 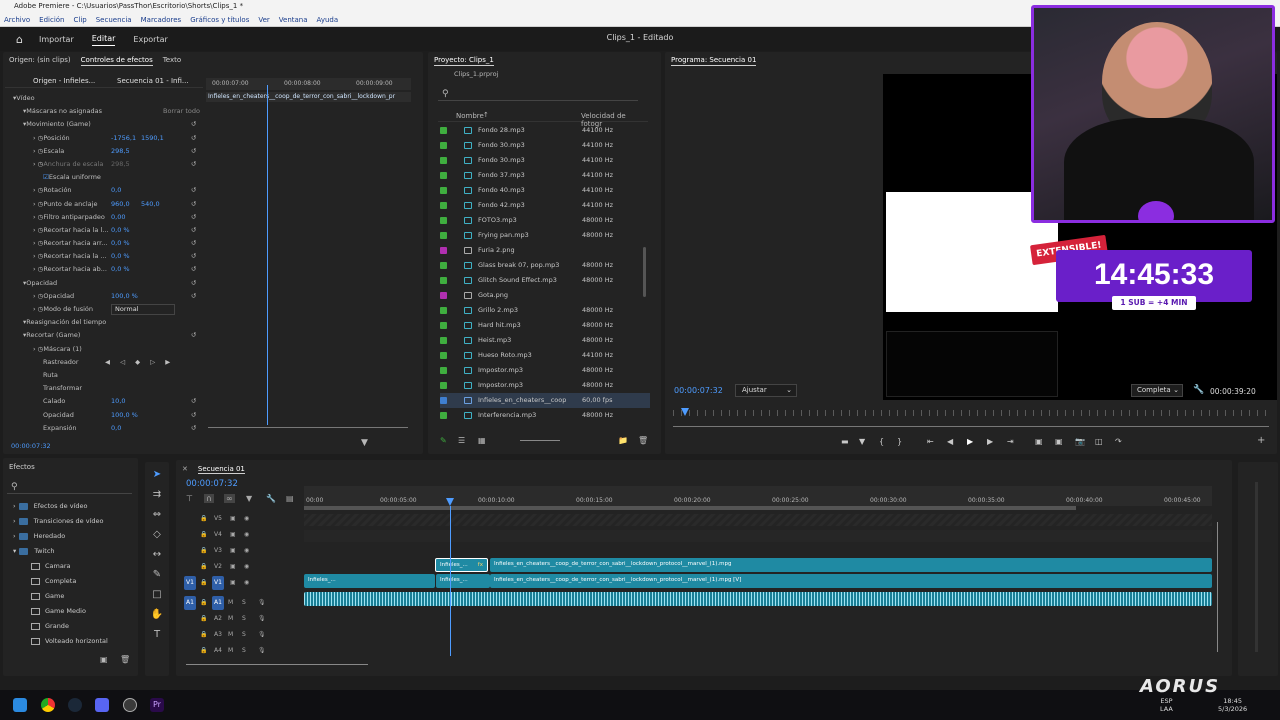 What do you see at coordinates (116, 428) in the screenshot?
I see `property-value: 0,0` at bounding box center [116, 428].